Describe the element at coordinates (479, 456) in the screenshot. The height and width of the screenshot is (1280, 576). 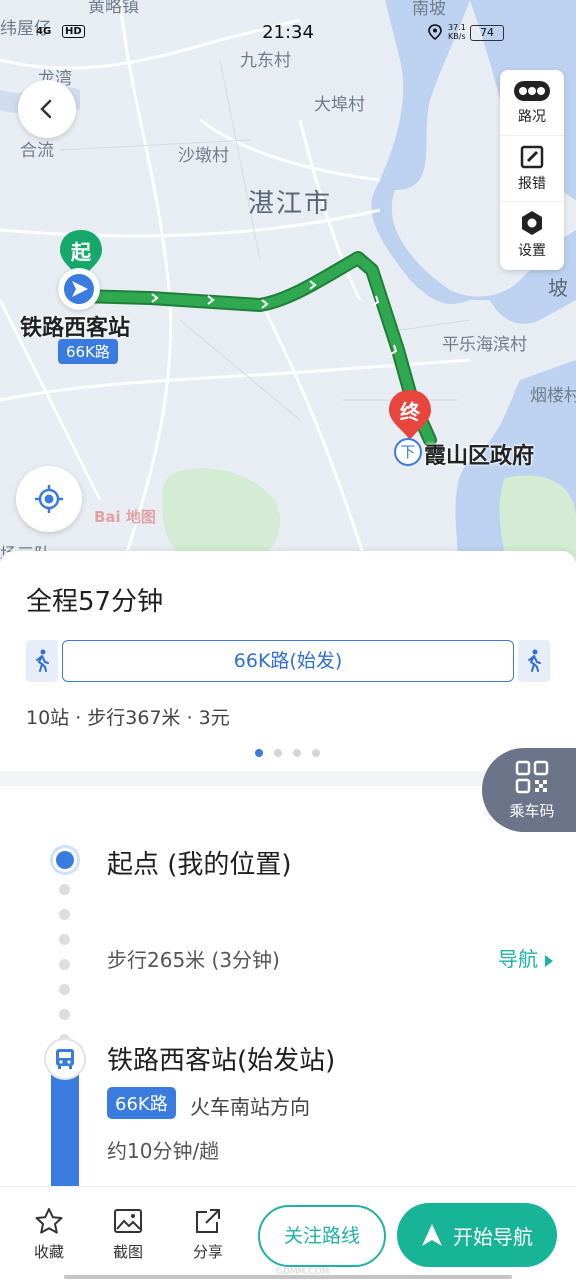
I see `end-station-label: 霞山区政府` at that location.